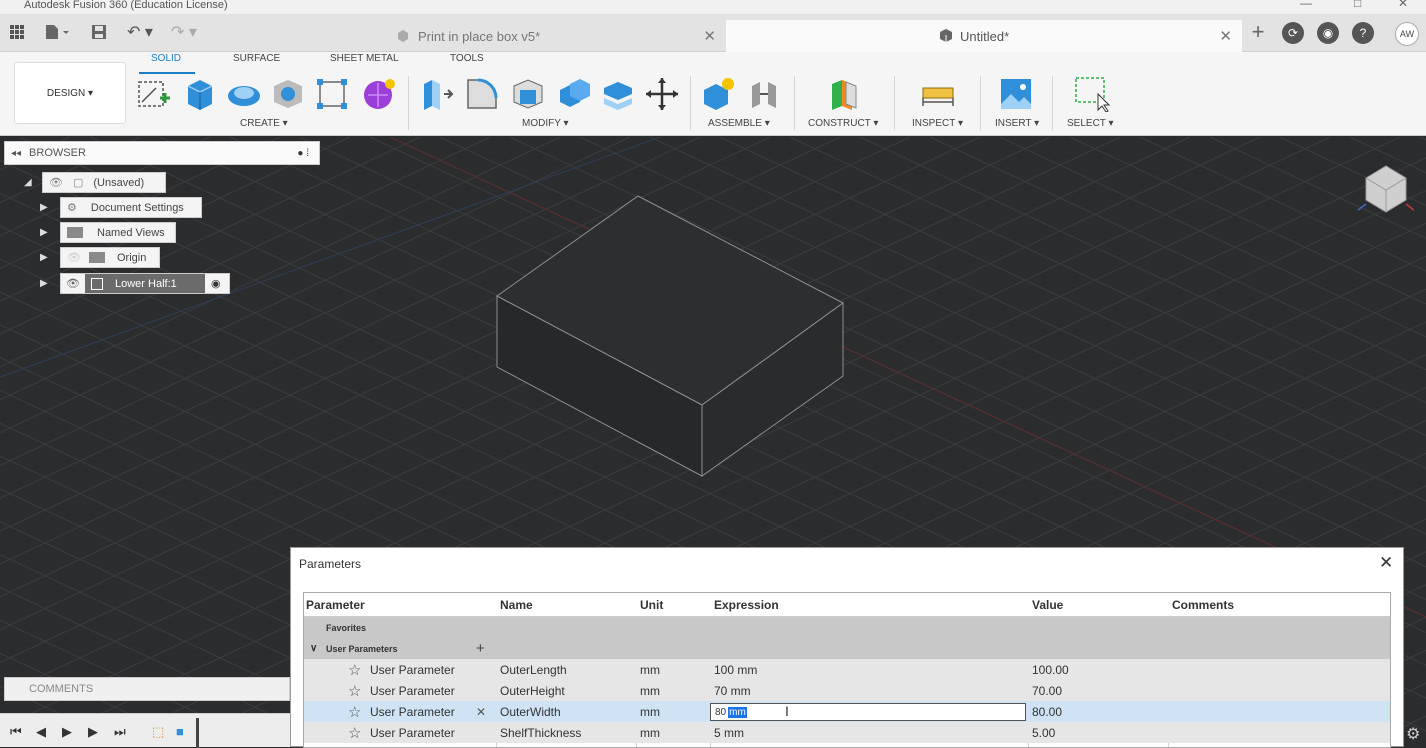 This screenshot has height=748, width=1426. Describe the element at coordinates (739, 123) in the screenshot. I see `assemble-group-label: ASSEMBLE ▾` at that location.